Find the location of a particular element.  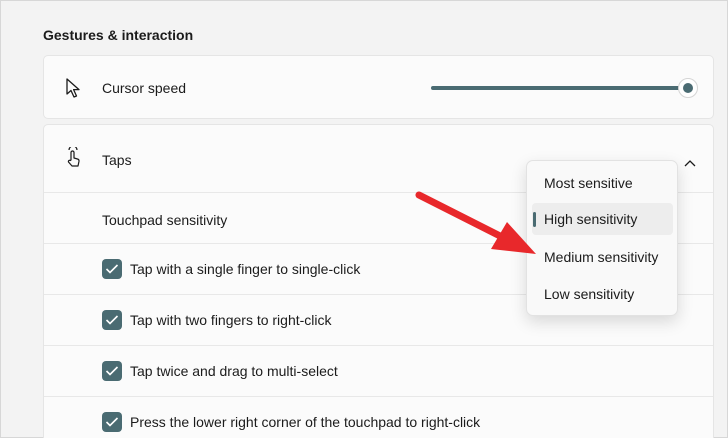

menu-item-medium-sensitivity: Medium sensitivity is located at coordinates (602, 257).